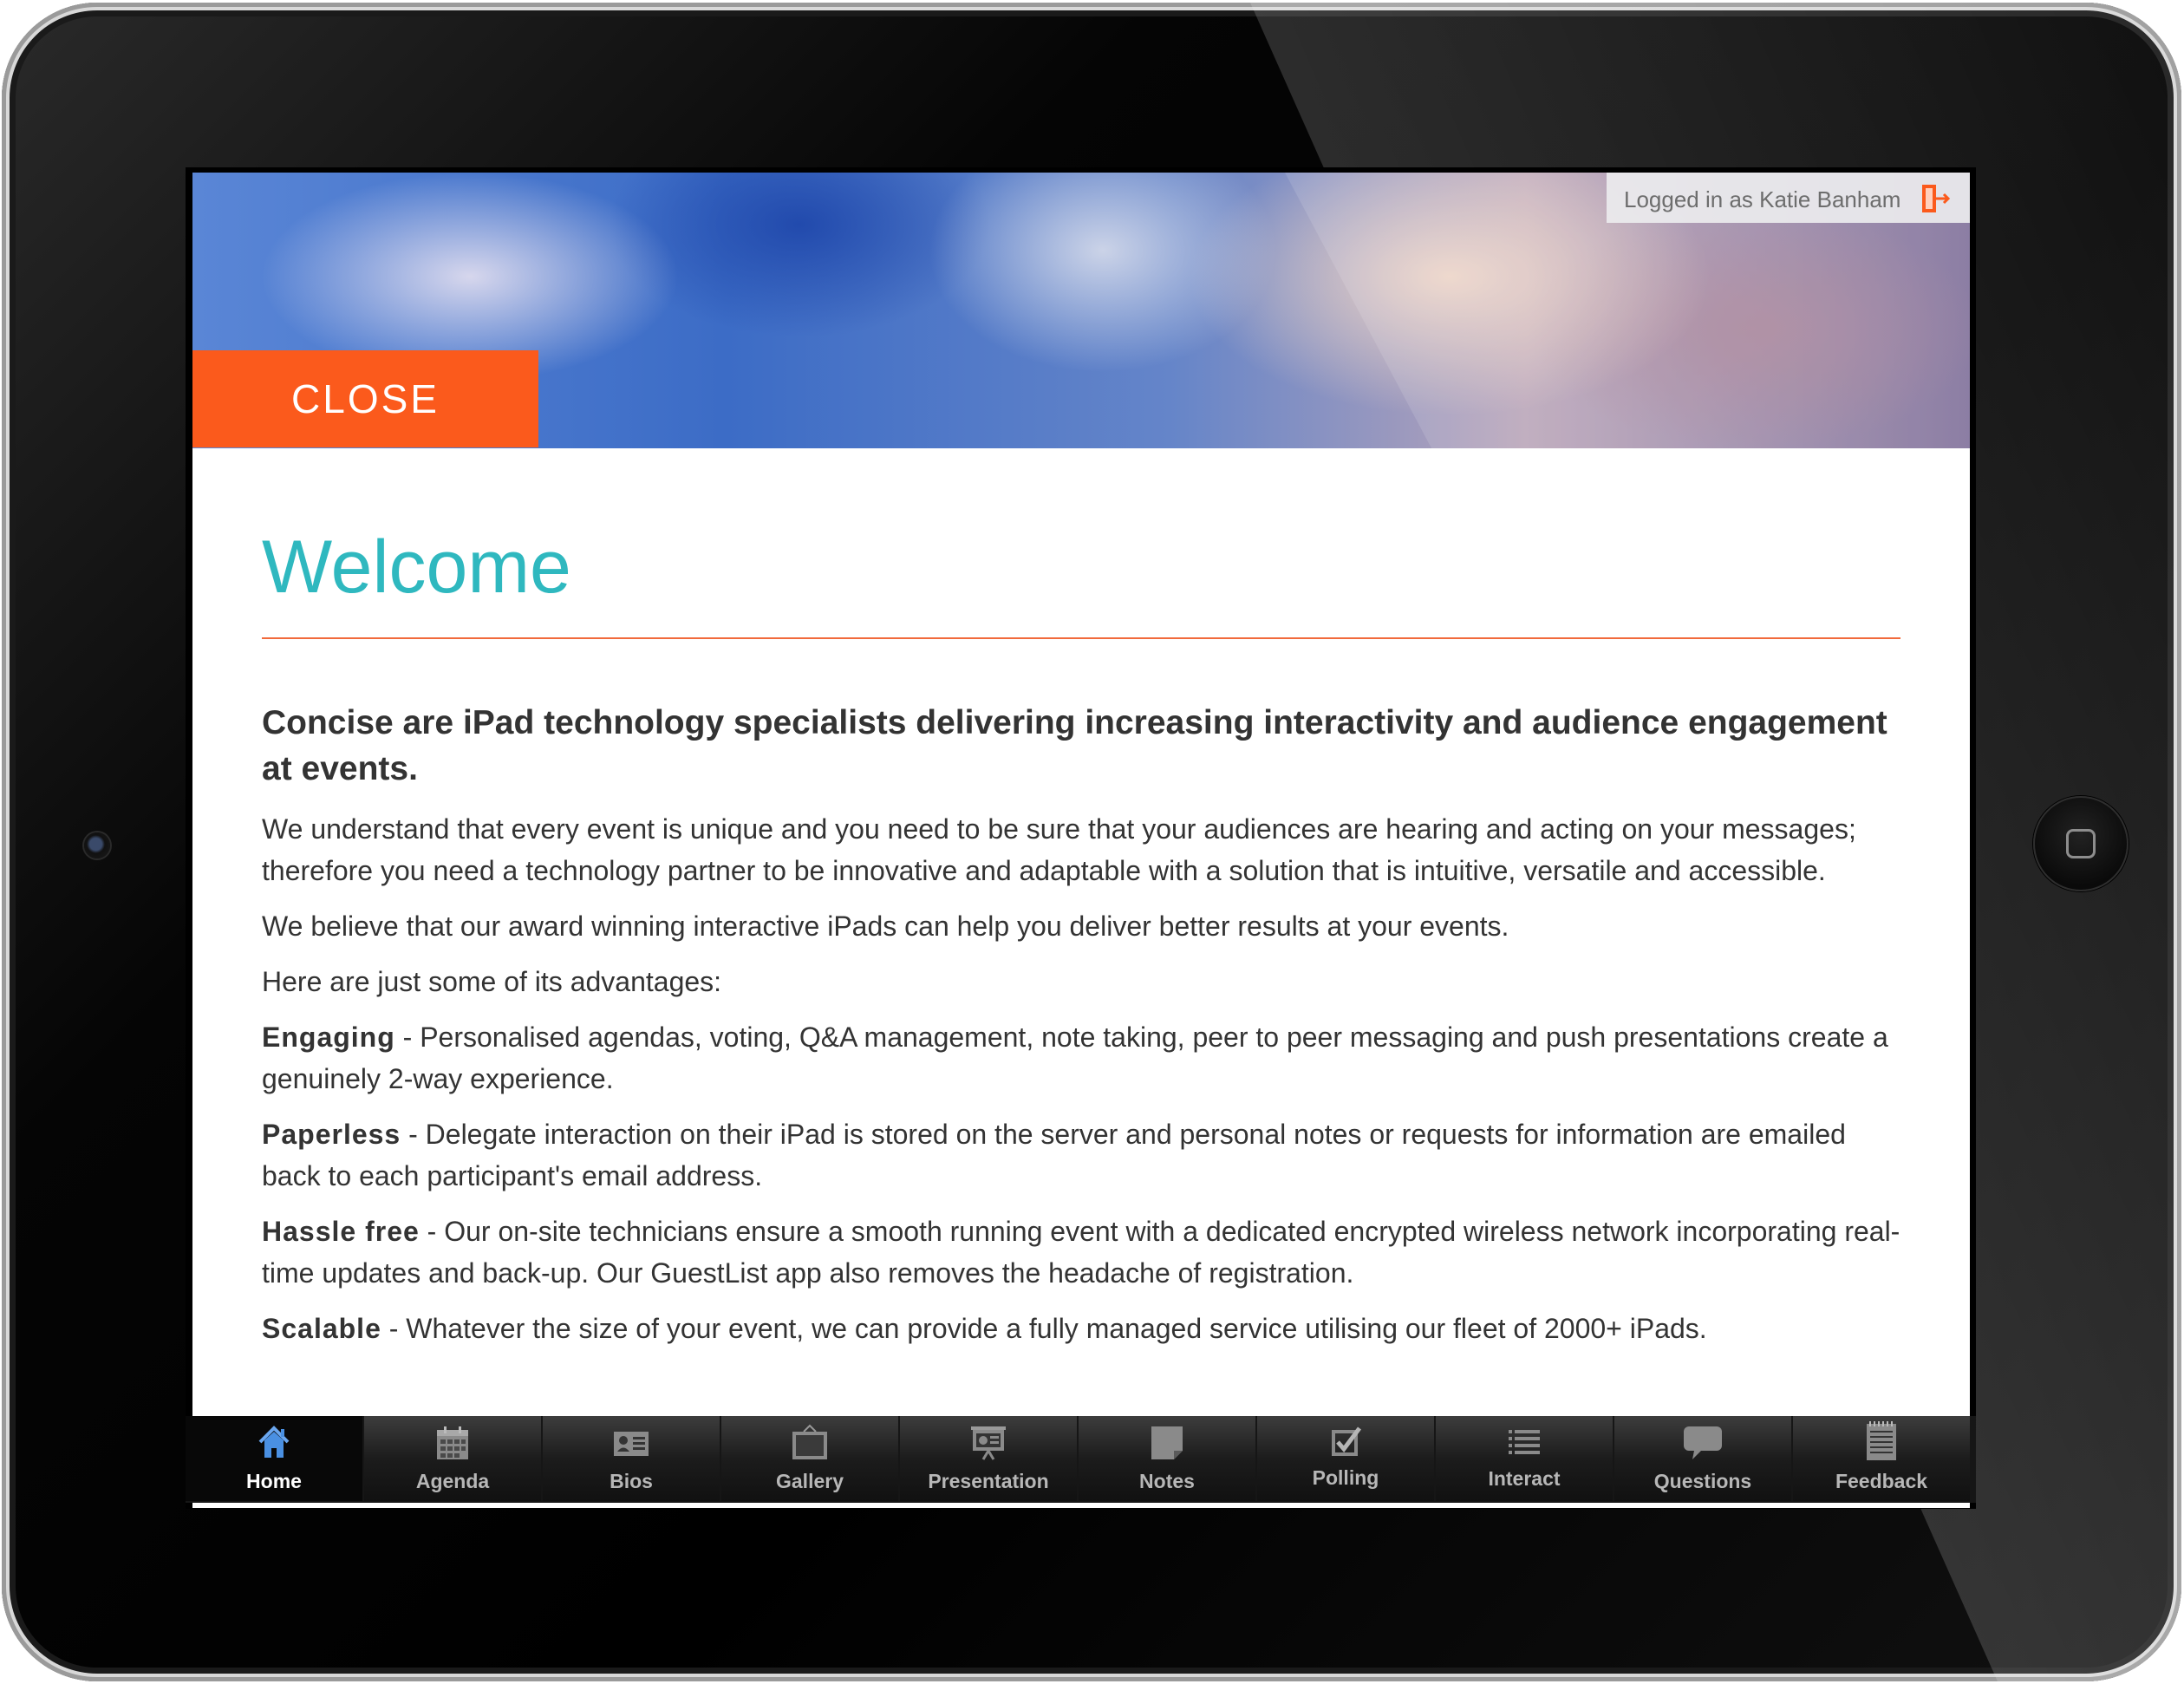 The image size is (2184, 1684). Describe the element at coordinates (274, 1481) in the screenshot. I see `tab-label: Home` at that location.